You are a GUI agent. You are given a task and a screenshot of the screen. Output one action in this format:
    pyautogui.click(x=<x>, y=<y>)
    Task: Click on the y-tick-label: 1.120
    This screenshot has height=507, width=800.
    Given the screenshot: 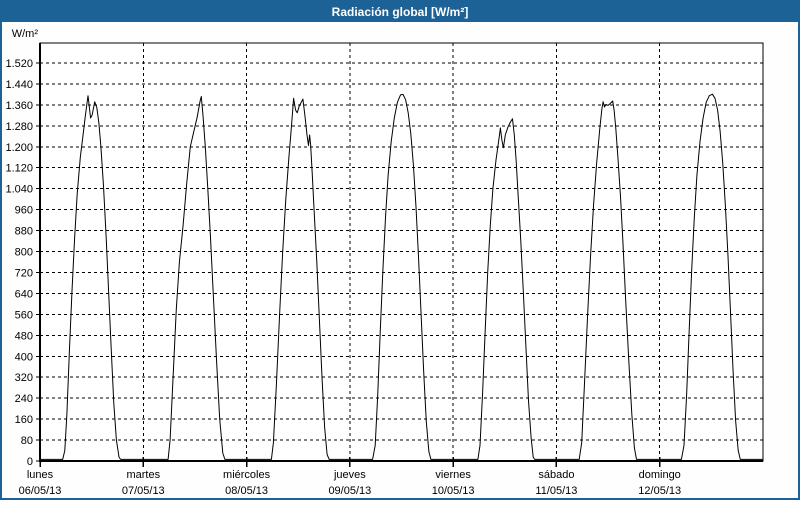 What is the action you would take?
    pyautogui.click(x=19, y=169)
    